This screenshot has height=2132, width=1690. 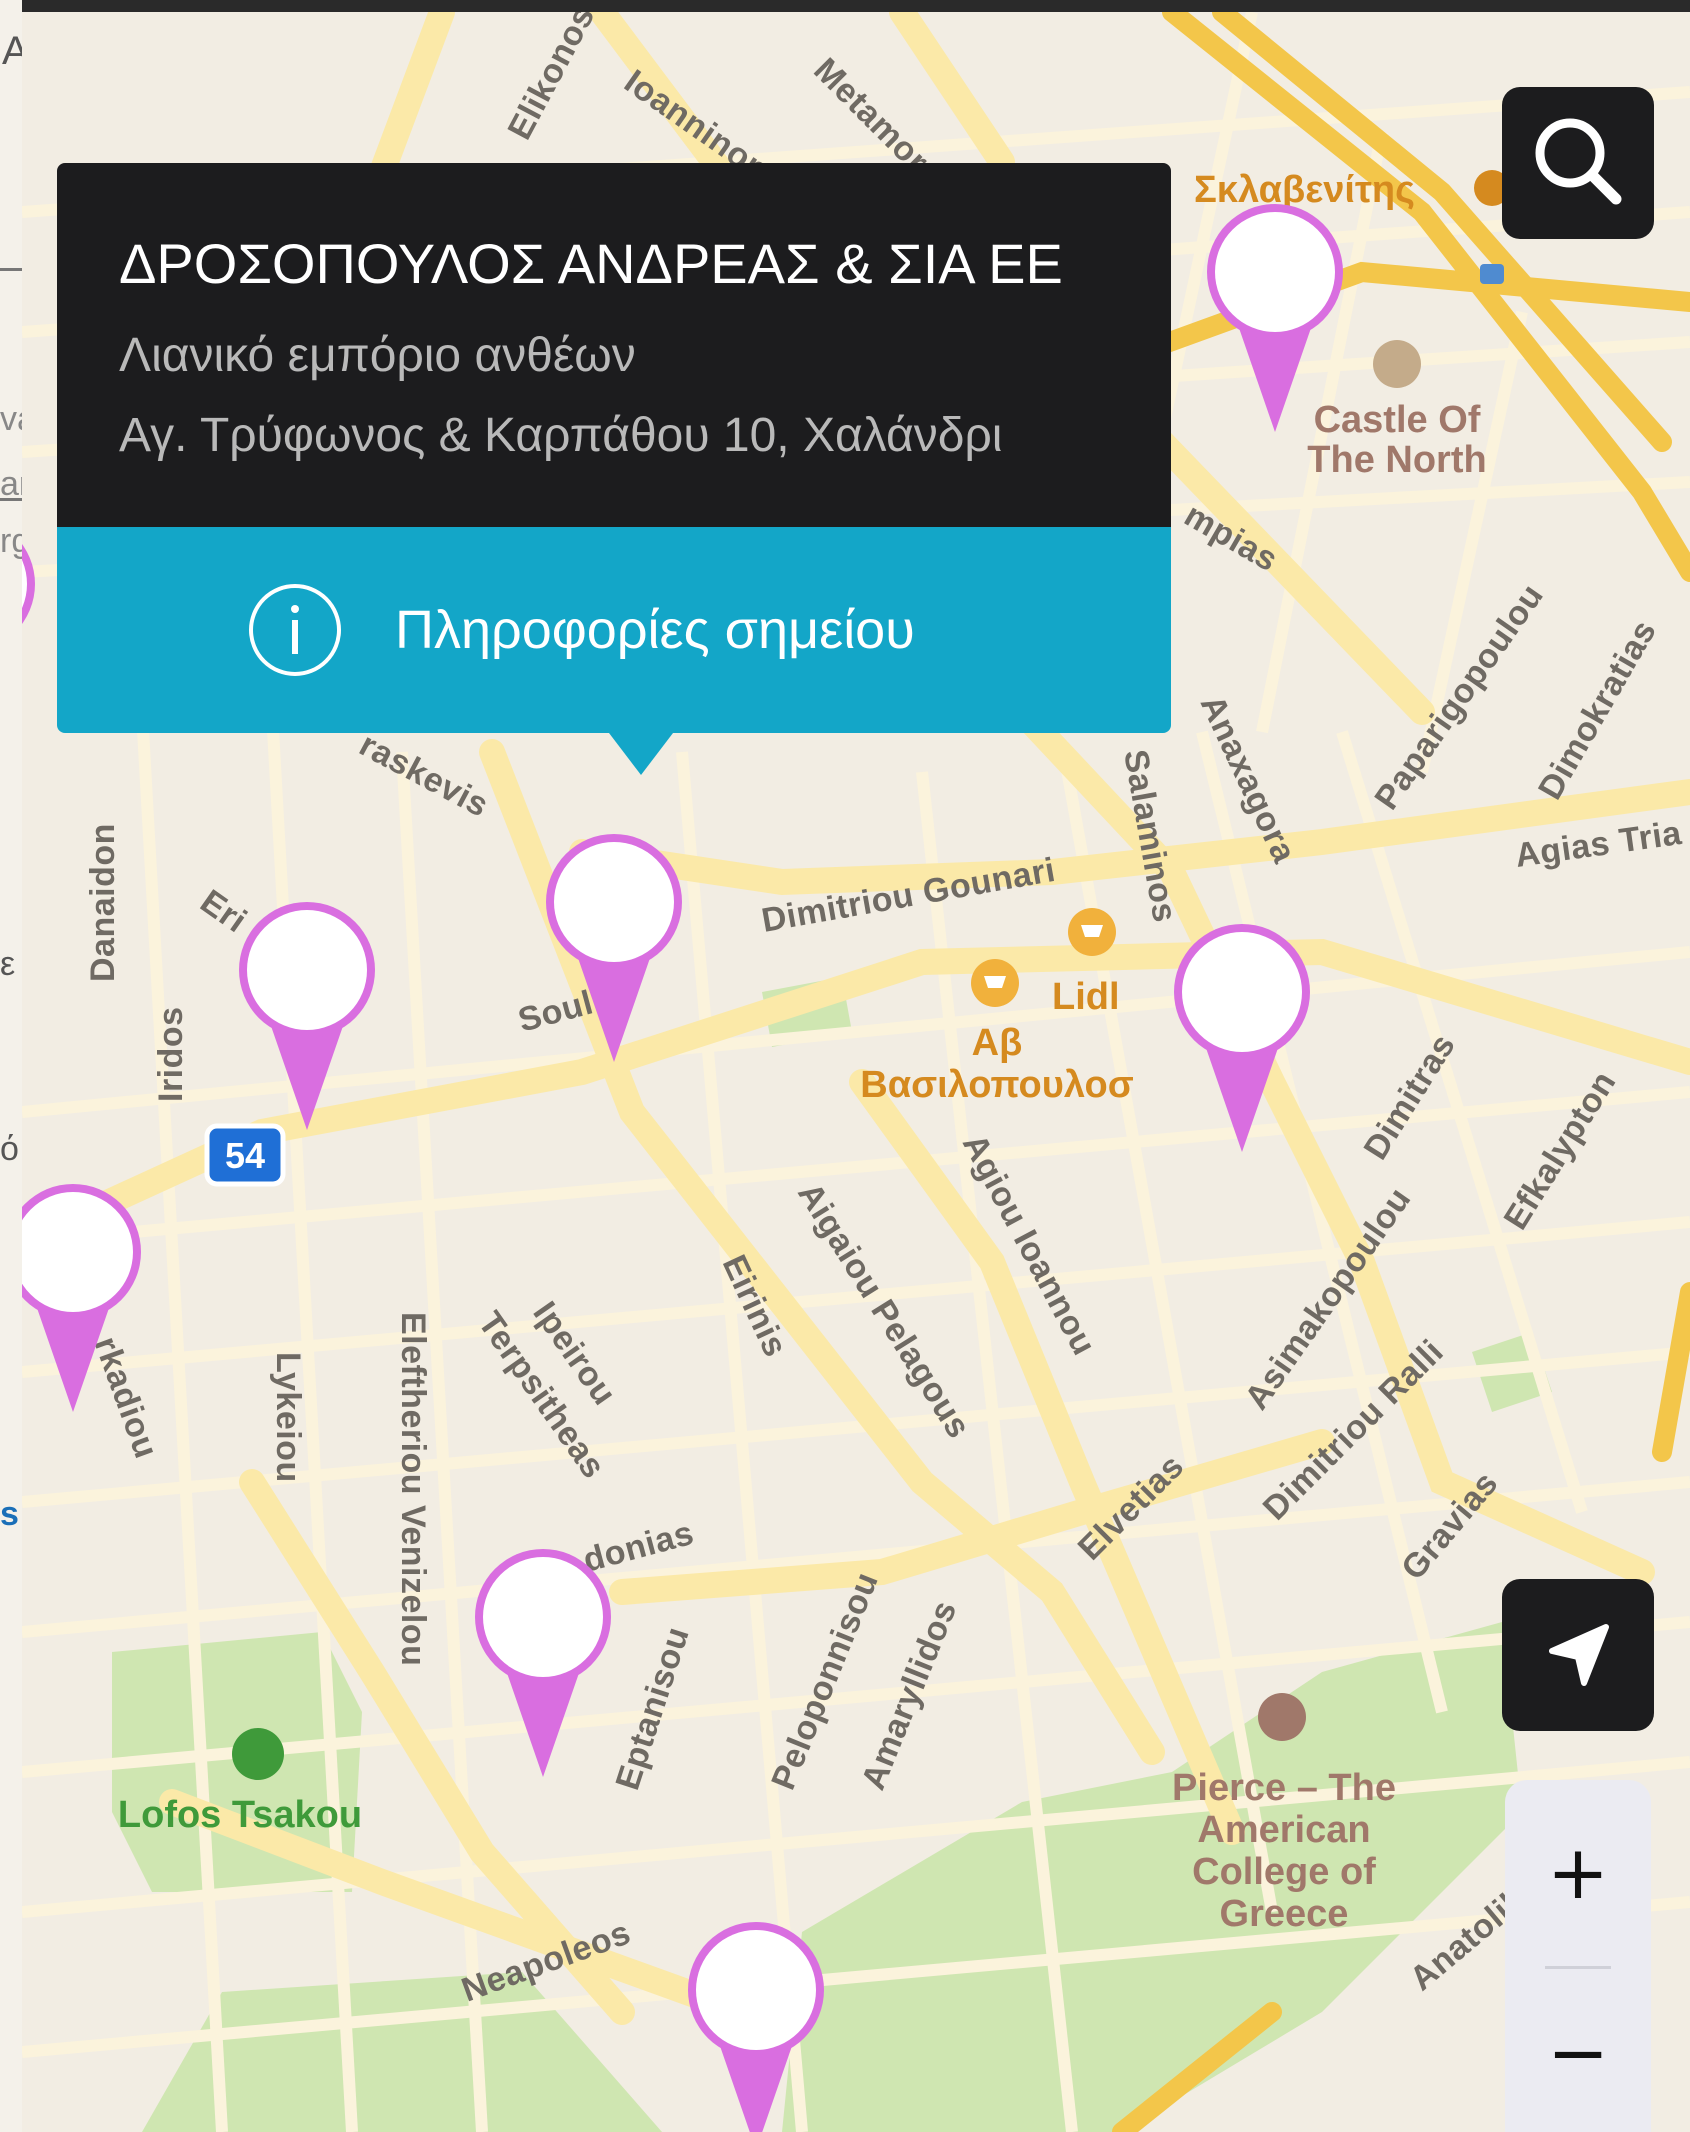 I want to click on popup-tail, so click(x=641, y=754).